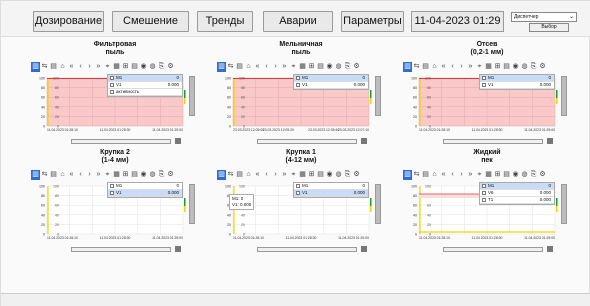 This screenshot has width=590, height=306. What do you see at coordinates (549, 27) in the screenshot?
I see `choose-button: Выбор` at bounding box center [549, 27].